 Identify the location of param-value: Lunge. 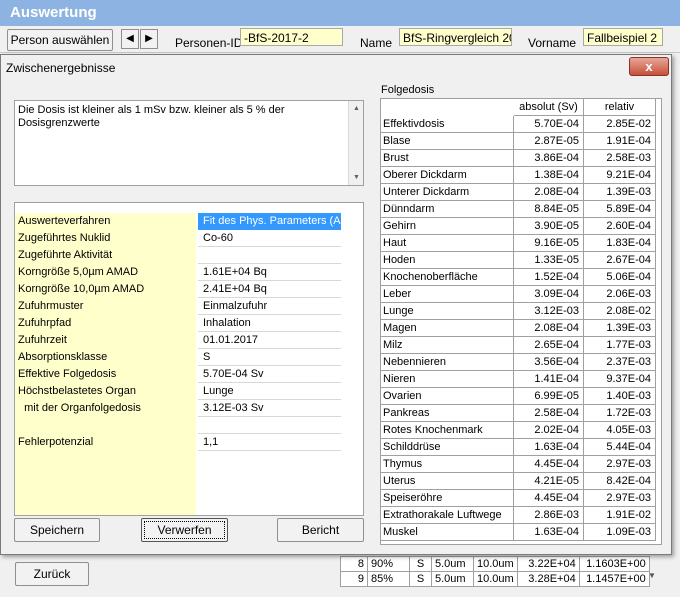
(269, 391).